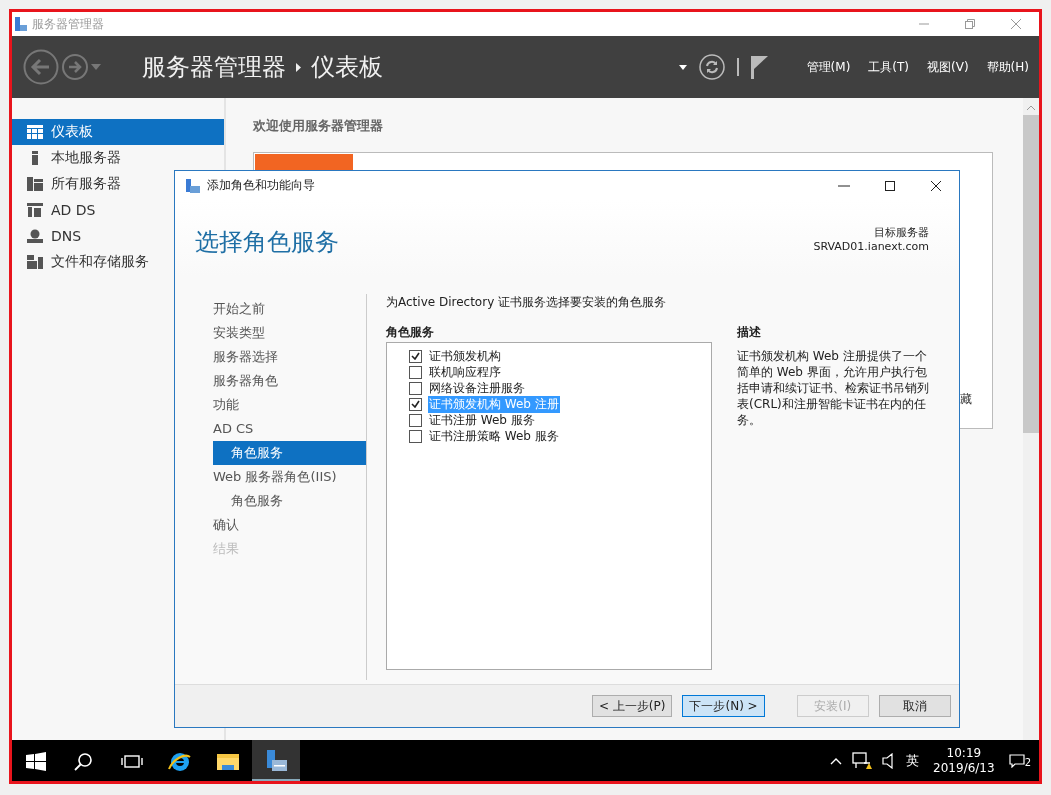 This screenshot has width=1051, height=795. I want to click on restore-button, so click(970, 24).